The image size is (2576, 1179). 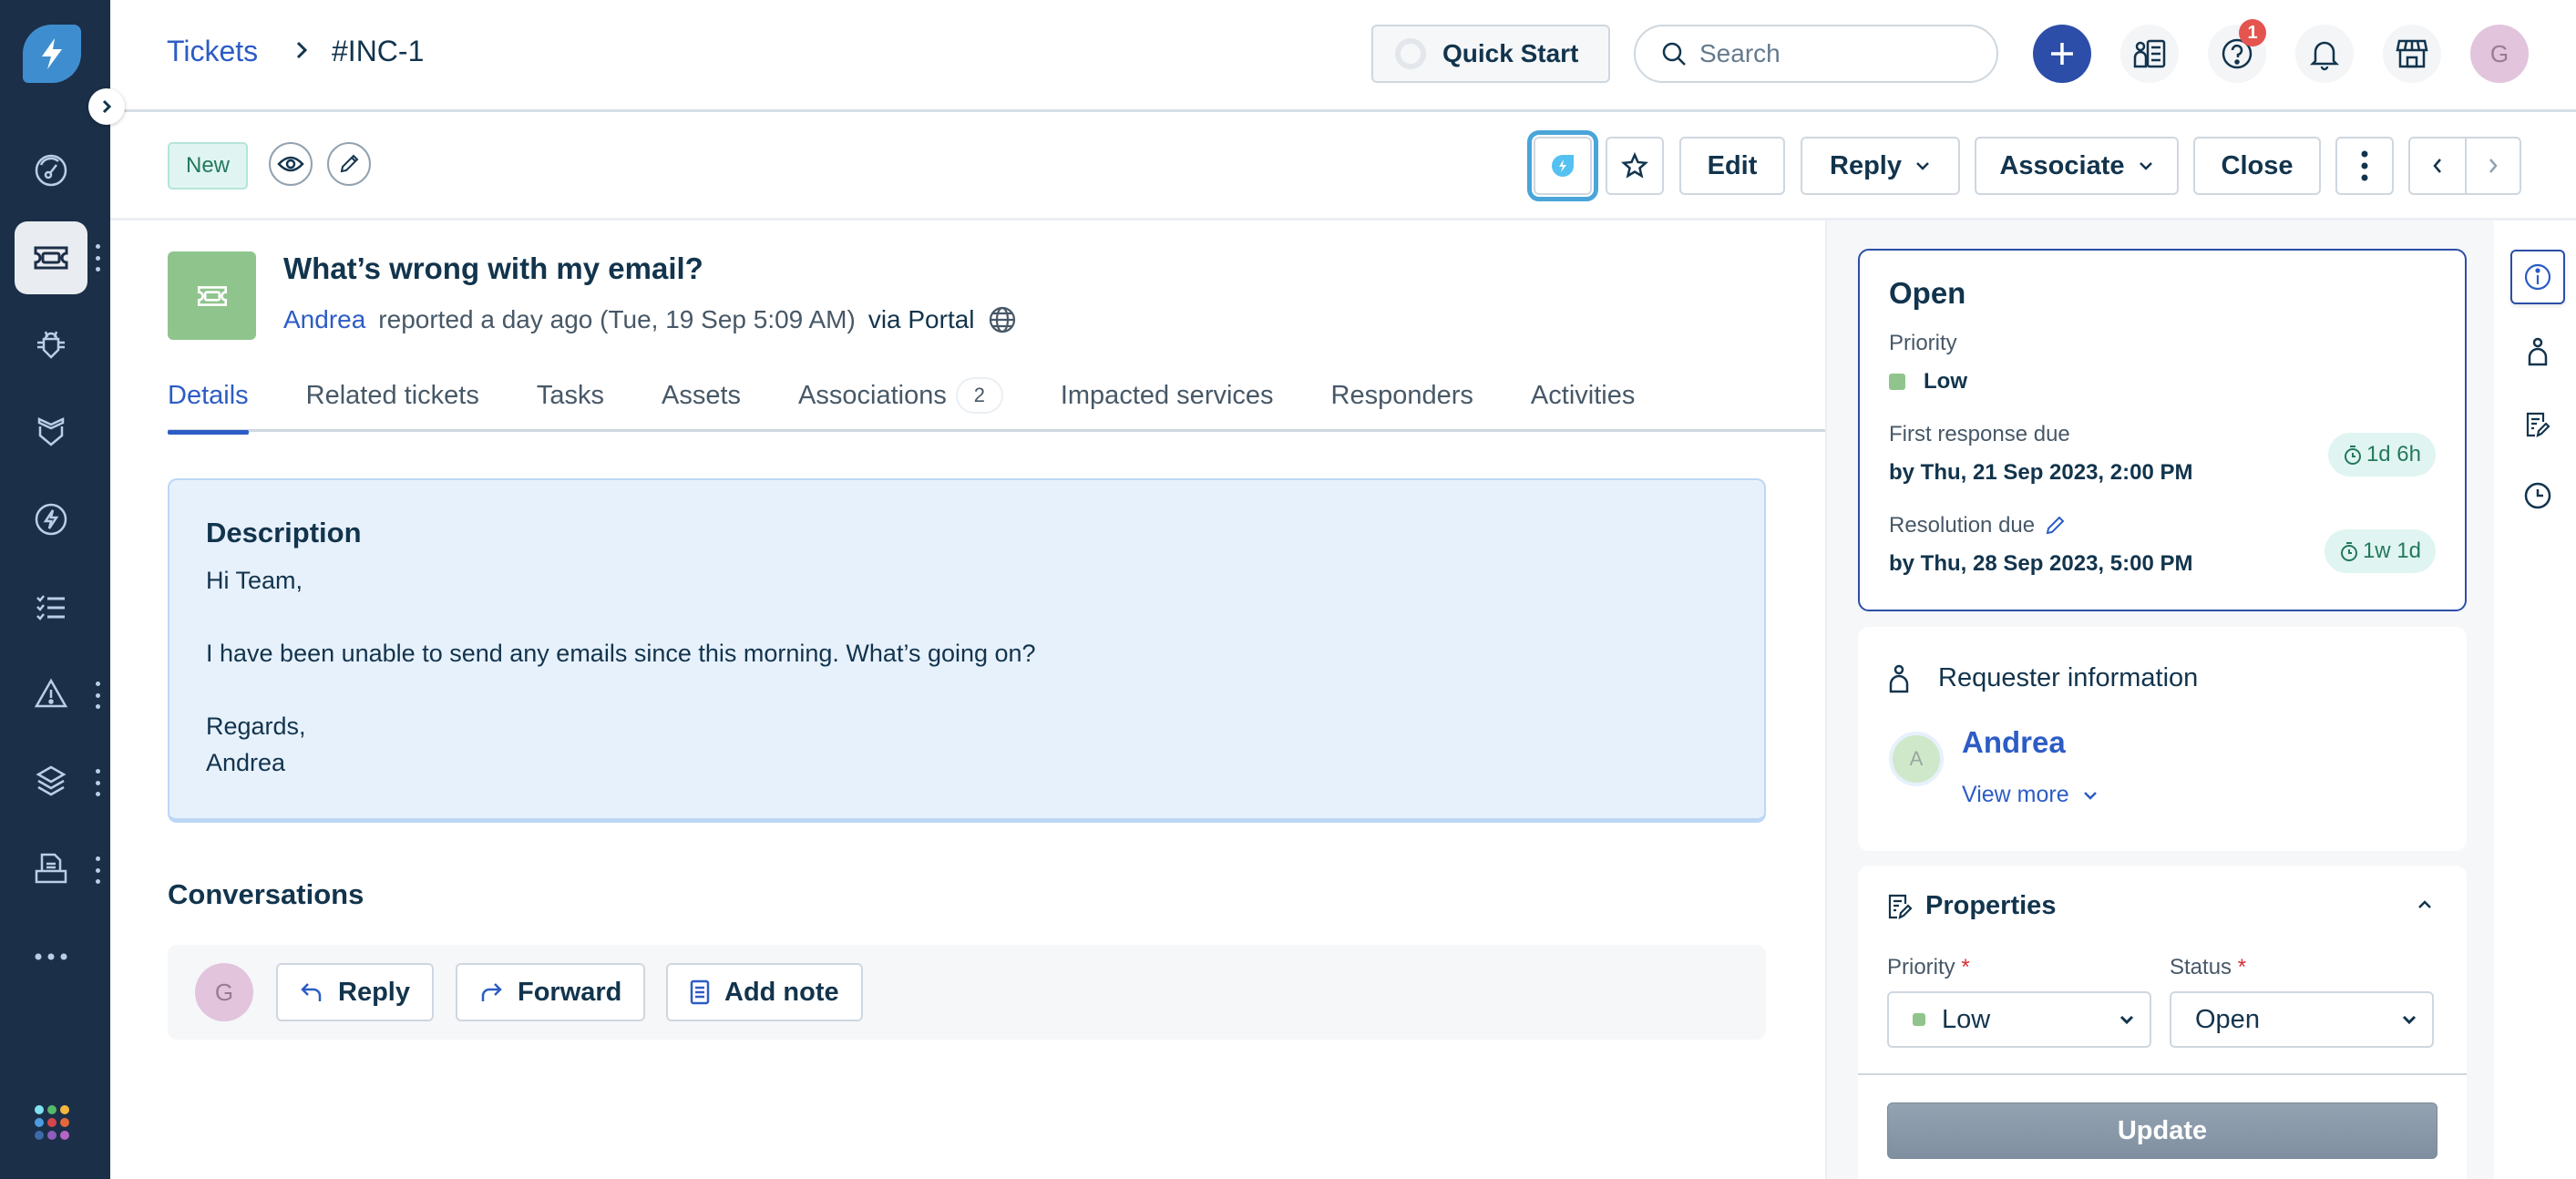 I want to click on chevron-right-icon, so click(x=2494, y=166).